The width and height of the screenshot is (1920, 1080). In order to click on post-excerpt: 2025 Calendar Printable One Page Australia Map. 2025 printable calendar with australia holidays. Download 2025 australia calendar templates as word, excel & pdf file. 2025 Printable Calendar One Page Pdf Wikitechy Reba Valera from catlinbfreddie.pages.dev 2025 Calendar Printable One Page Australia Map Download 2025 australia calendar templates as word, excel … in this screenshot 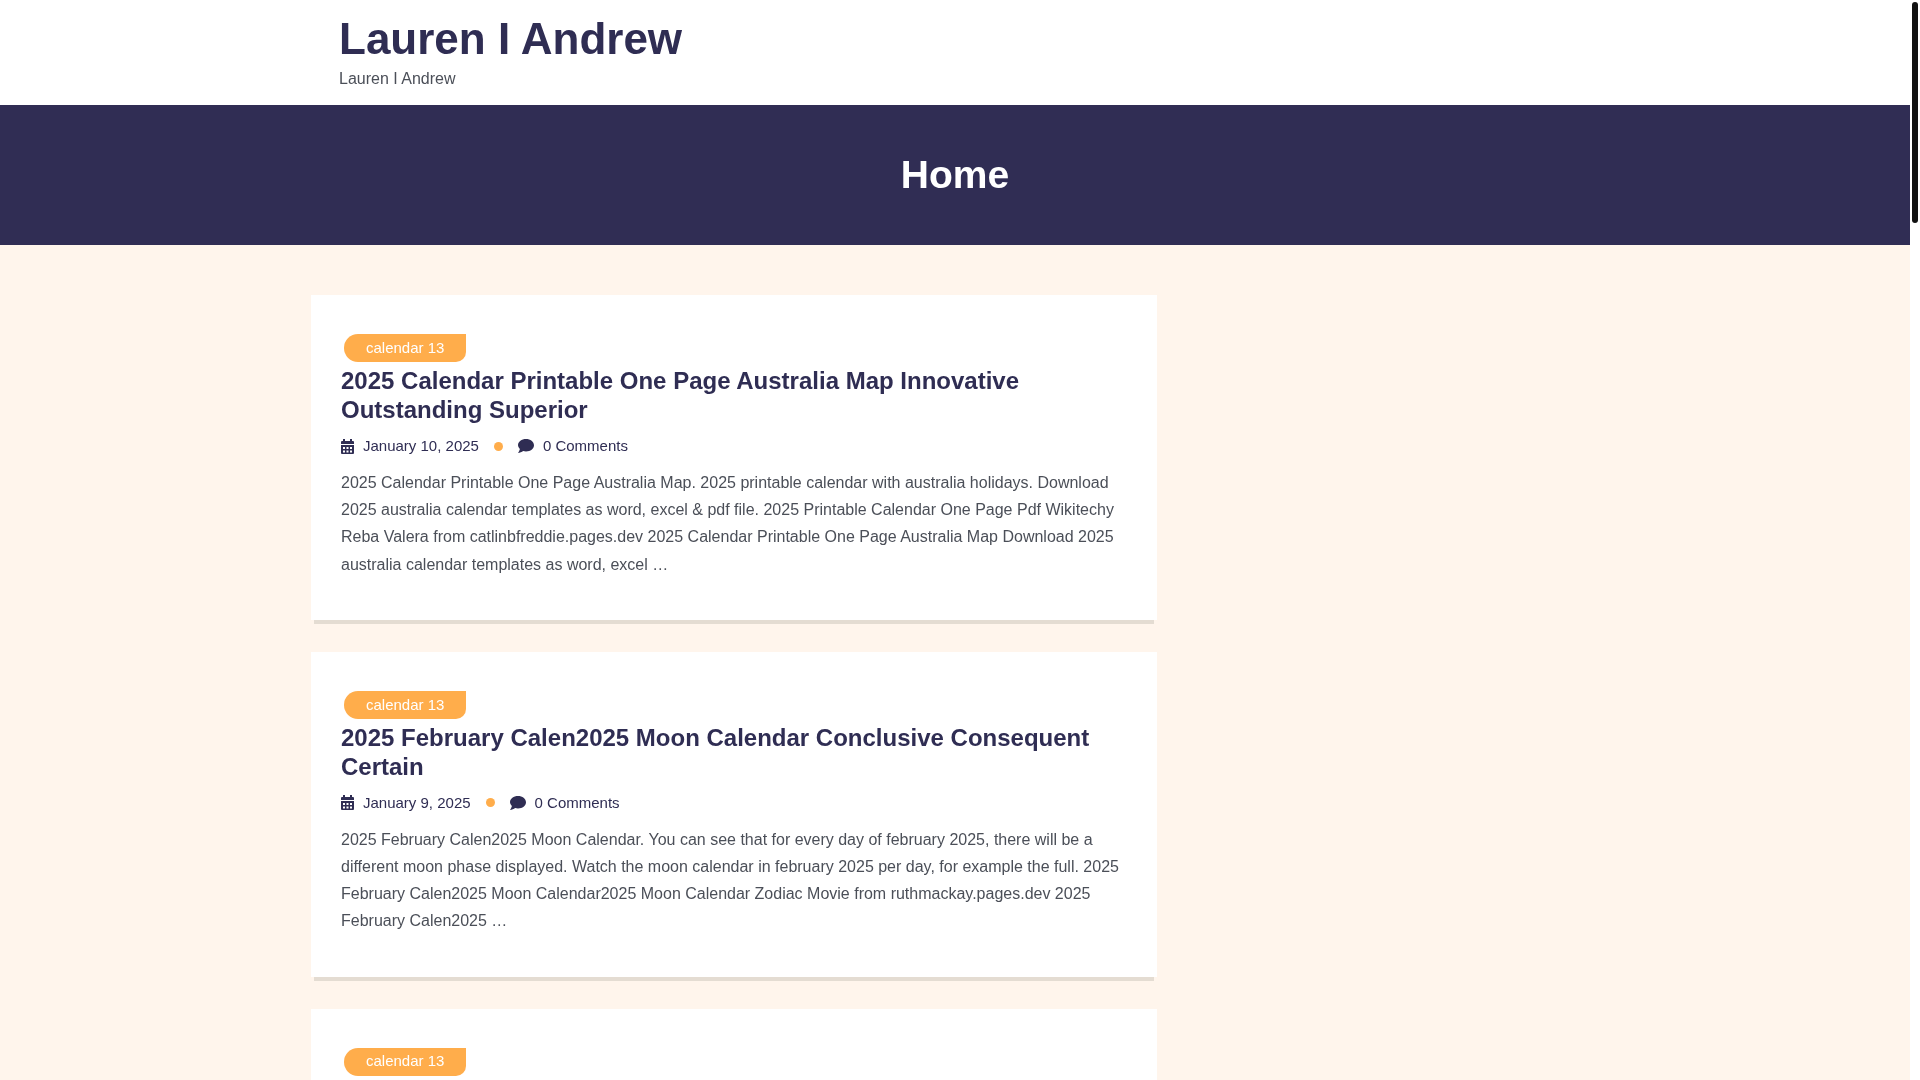, I will do `click(728, 524)`.